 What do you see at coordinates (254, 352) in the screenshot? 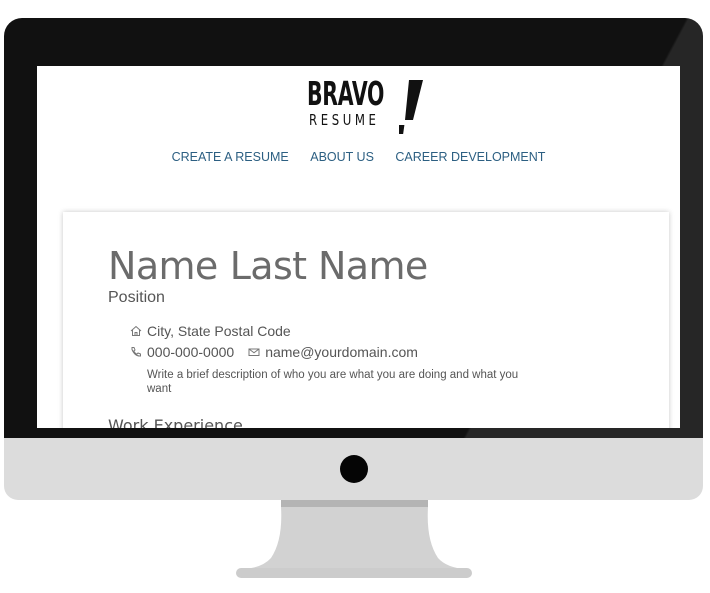
I see `envelope-icon` at bounding box center [254, 352].